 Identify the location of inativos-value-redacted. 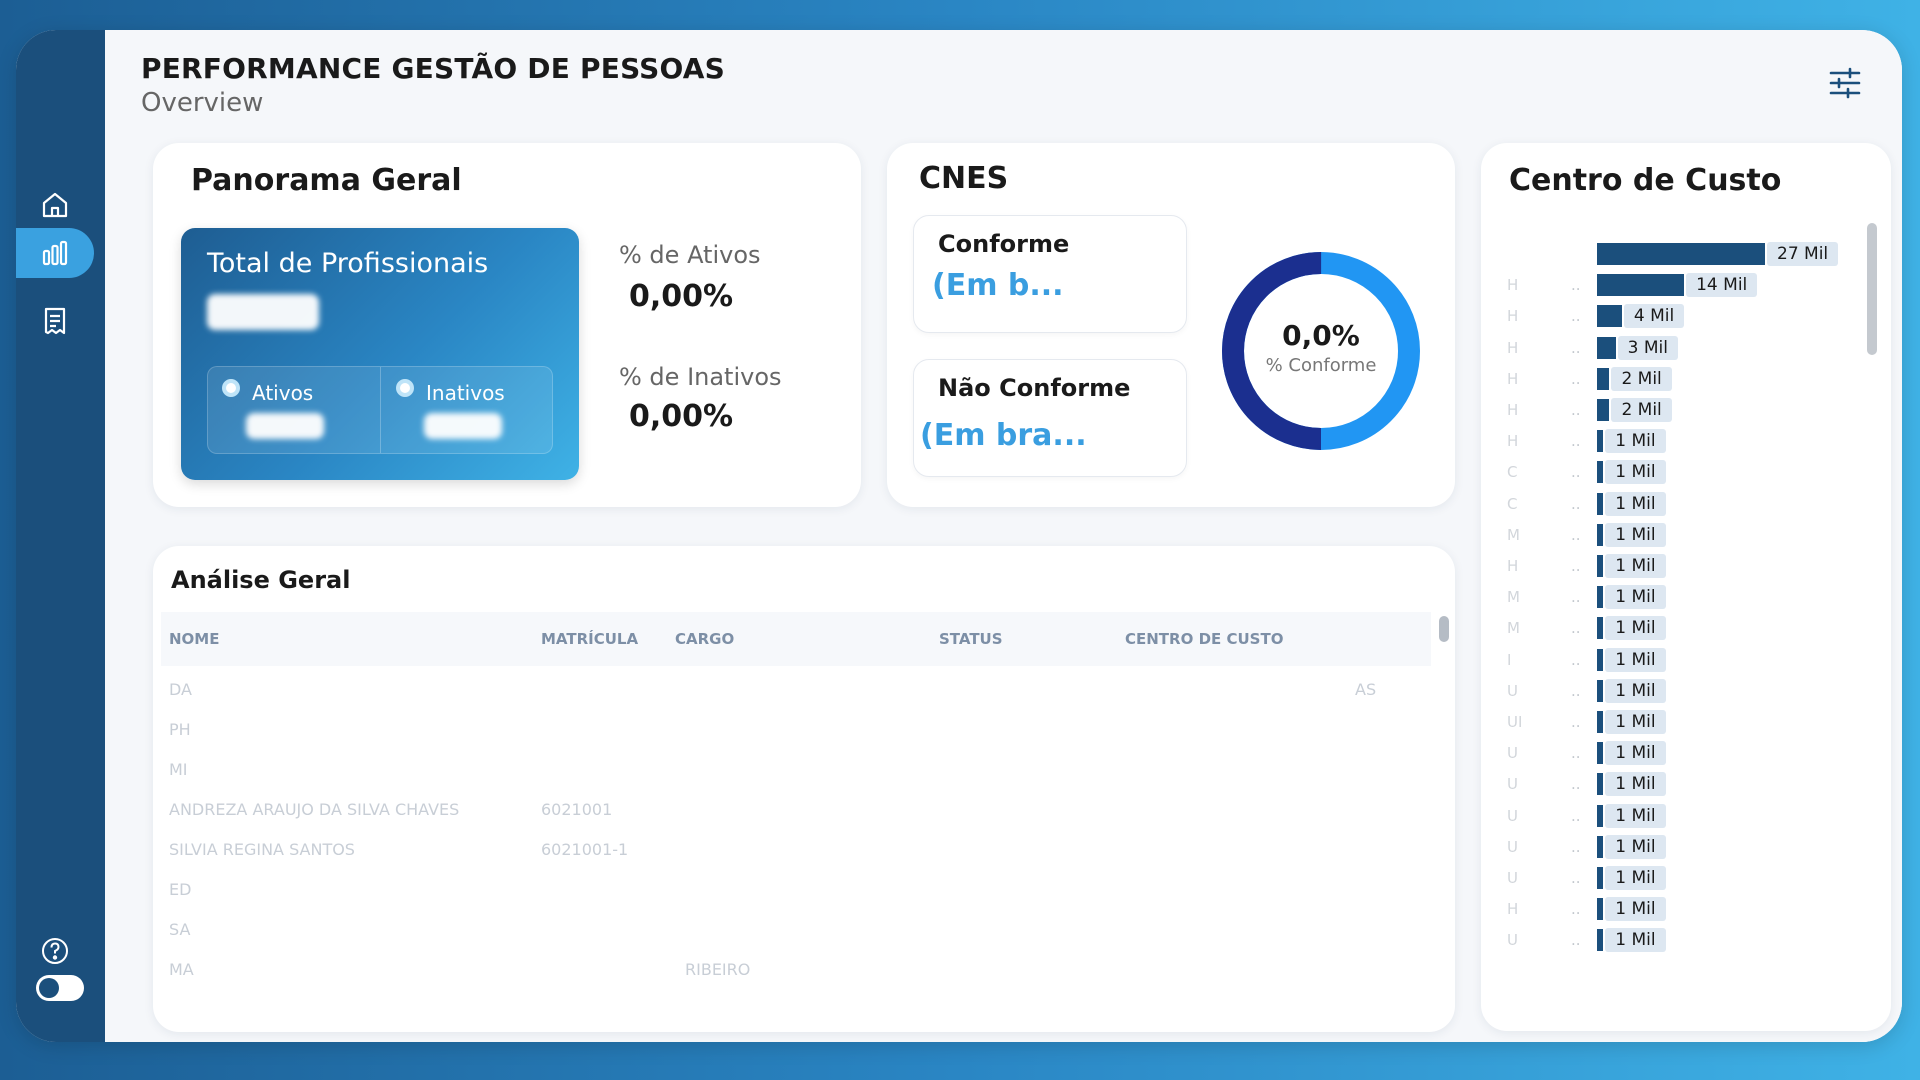
(463, 426).